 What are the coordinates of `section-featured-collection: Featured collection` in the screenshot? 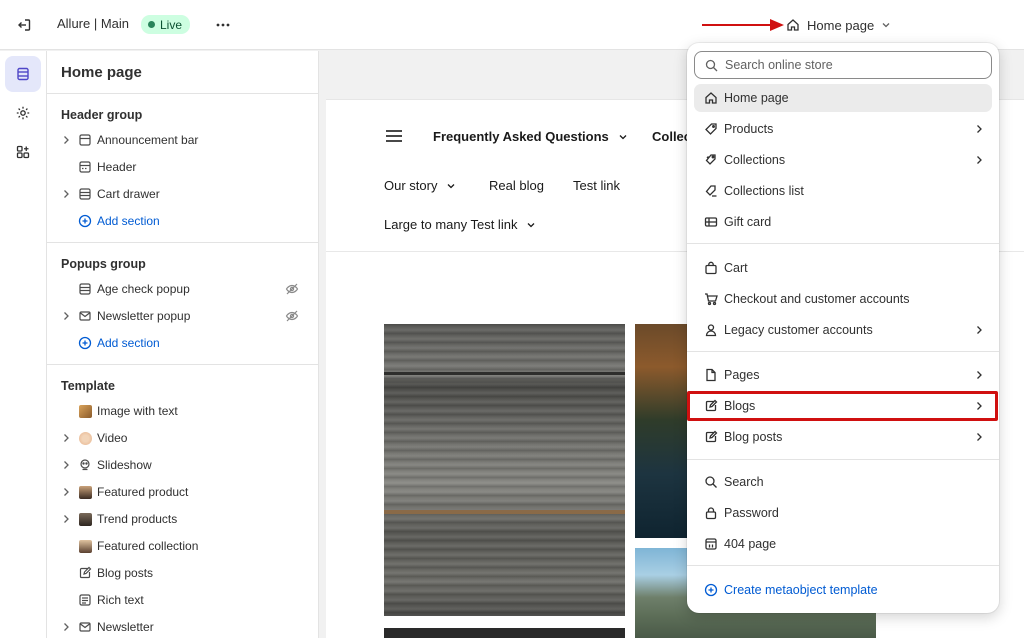 It's located at (182, 546).